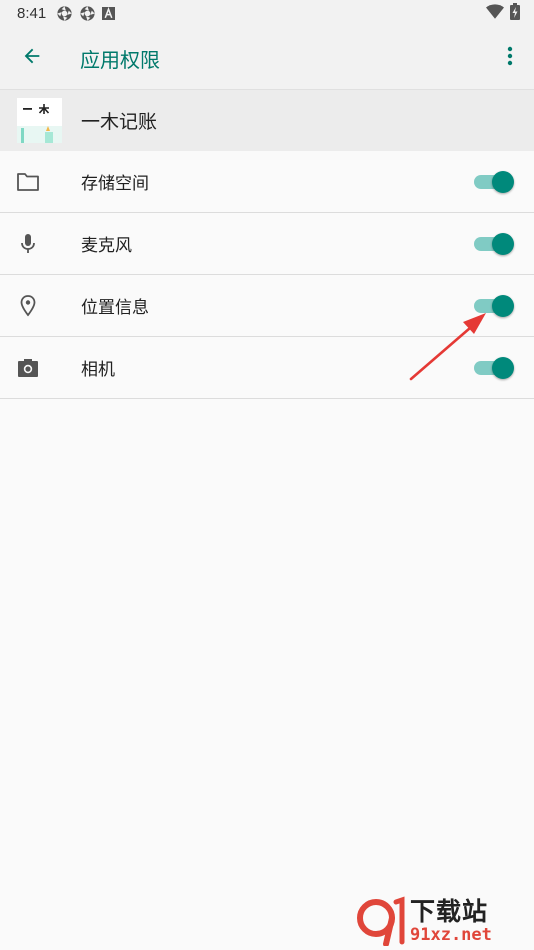 The width and height of the screenshot is (534, 950). Describe the element at coordinates (495, 13) in the screenshot. I see `wifi-icon` at that location.